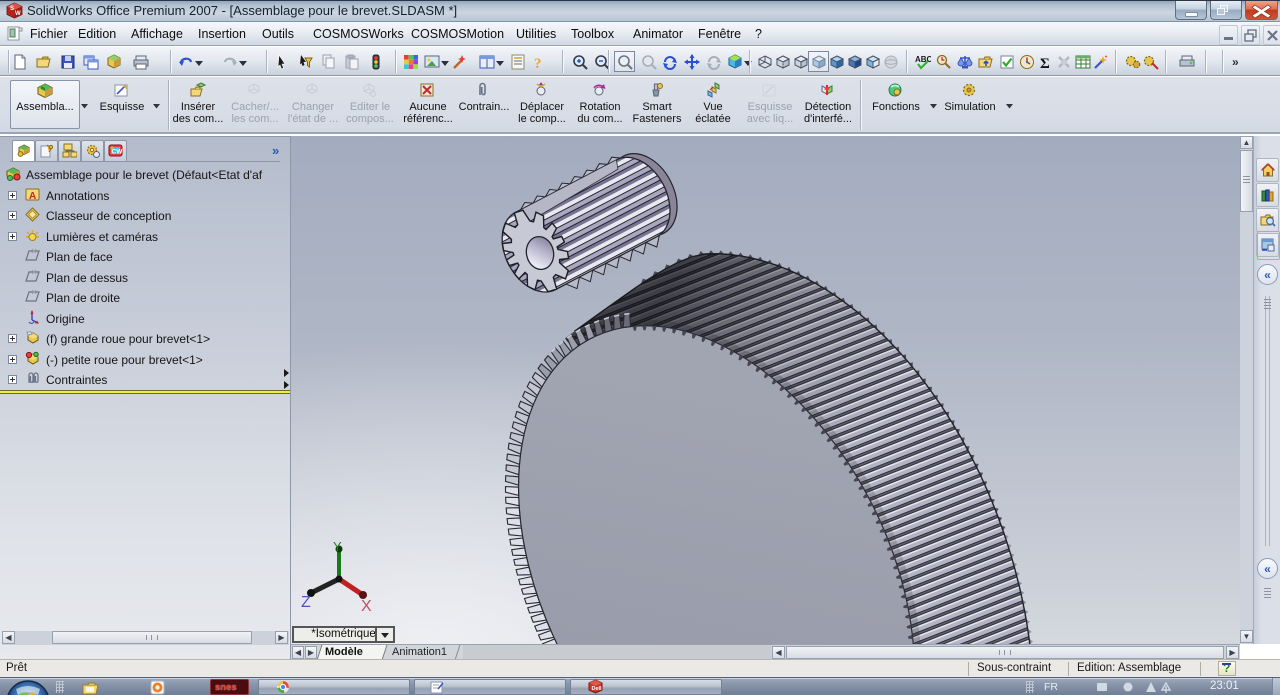  I want to click on svg-text: S, so click(12, 9).